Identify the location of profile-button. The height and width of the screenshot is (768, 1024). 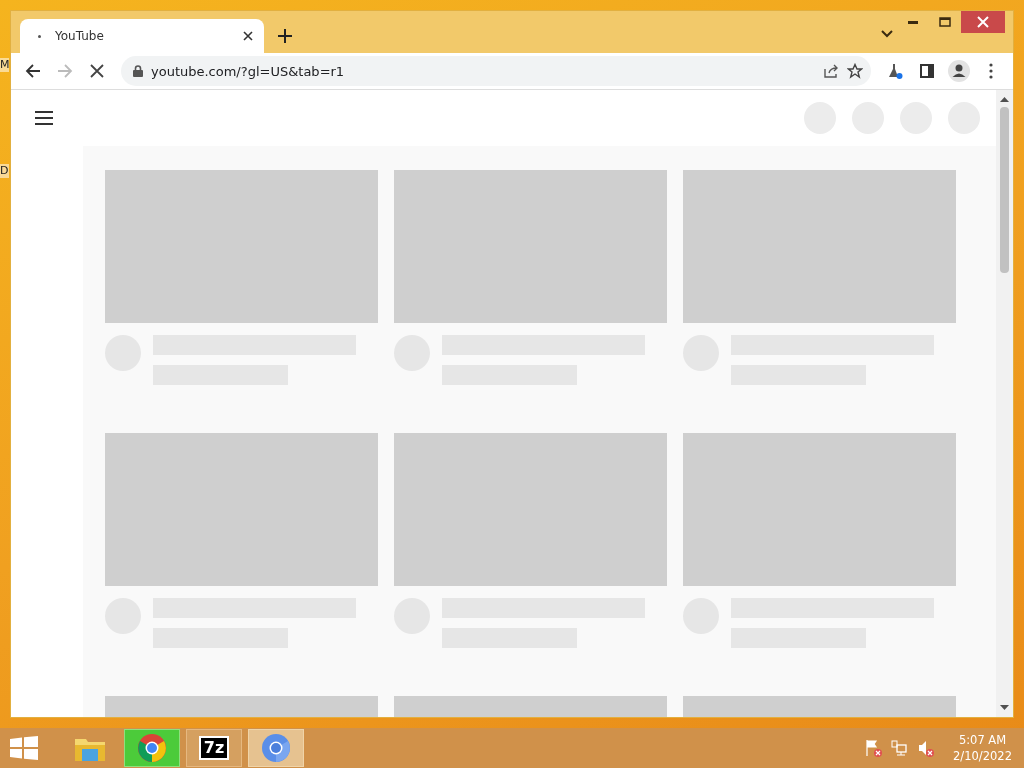
(959, 71).